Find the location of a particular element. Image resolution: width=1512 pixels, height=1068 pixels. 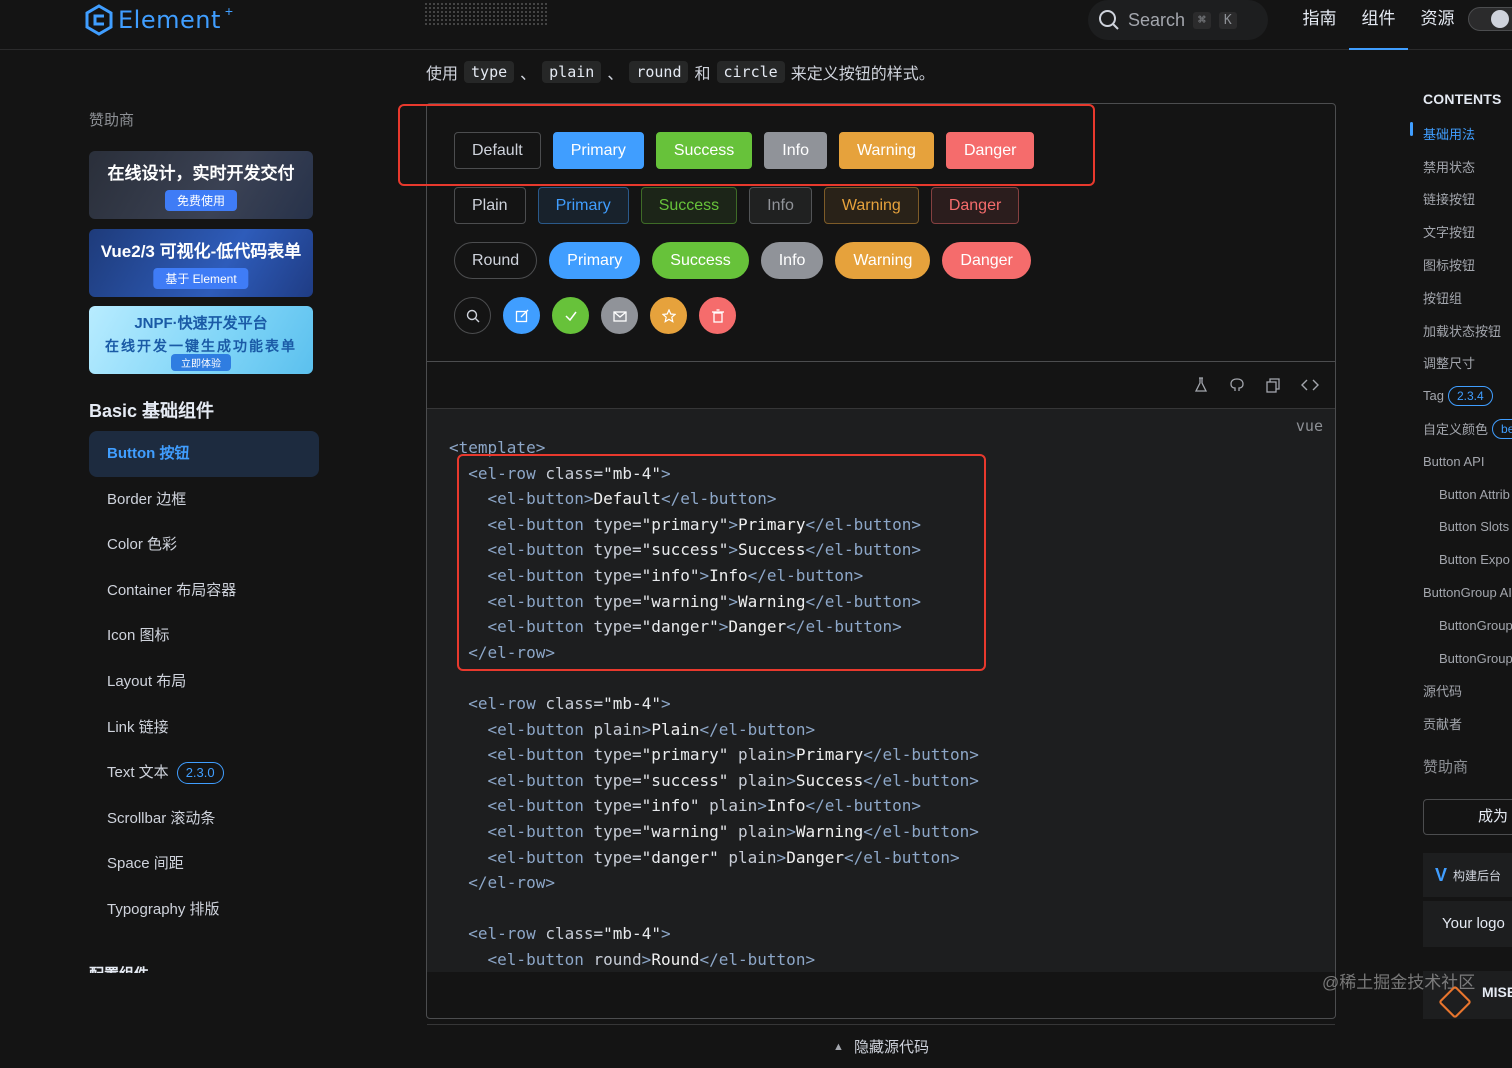

github-icon is located at coordinates (1237, 385).